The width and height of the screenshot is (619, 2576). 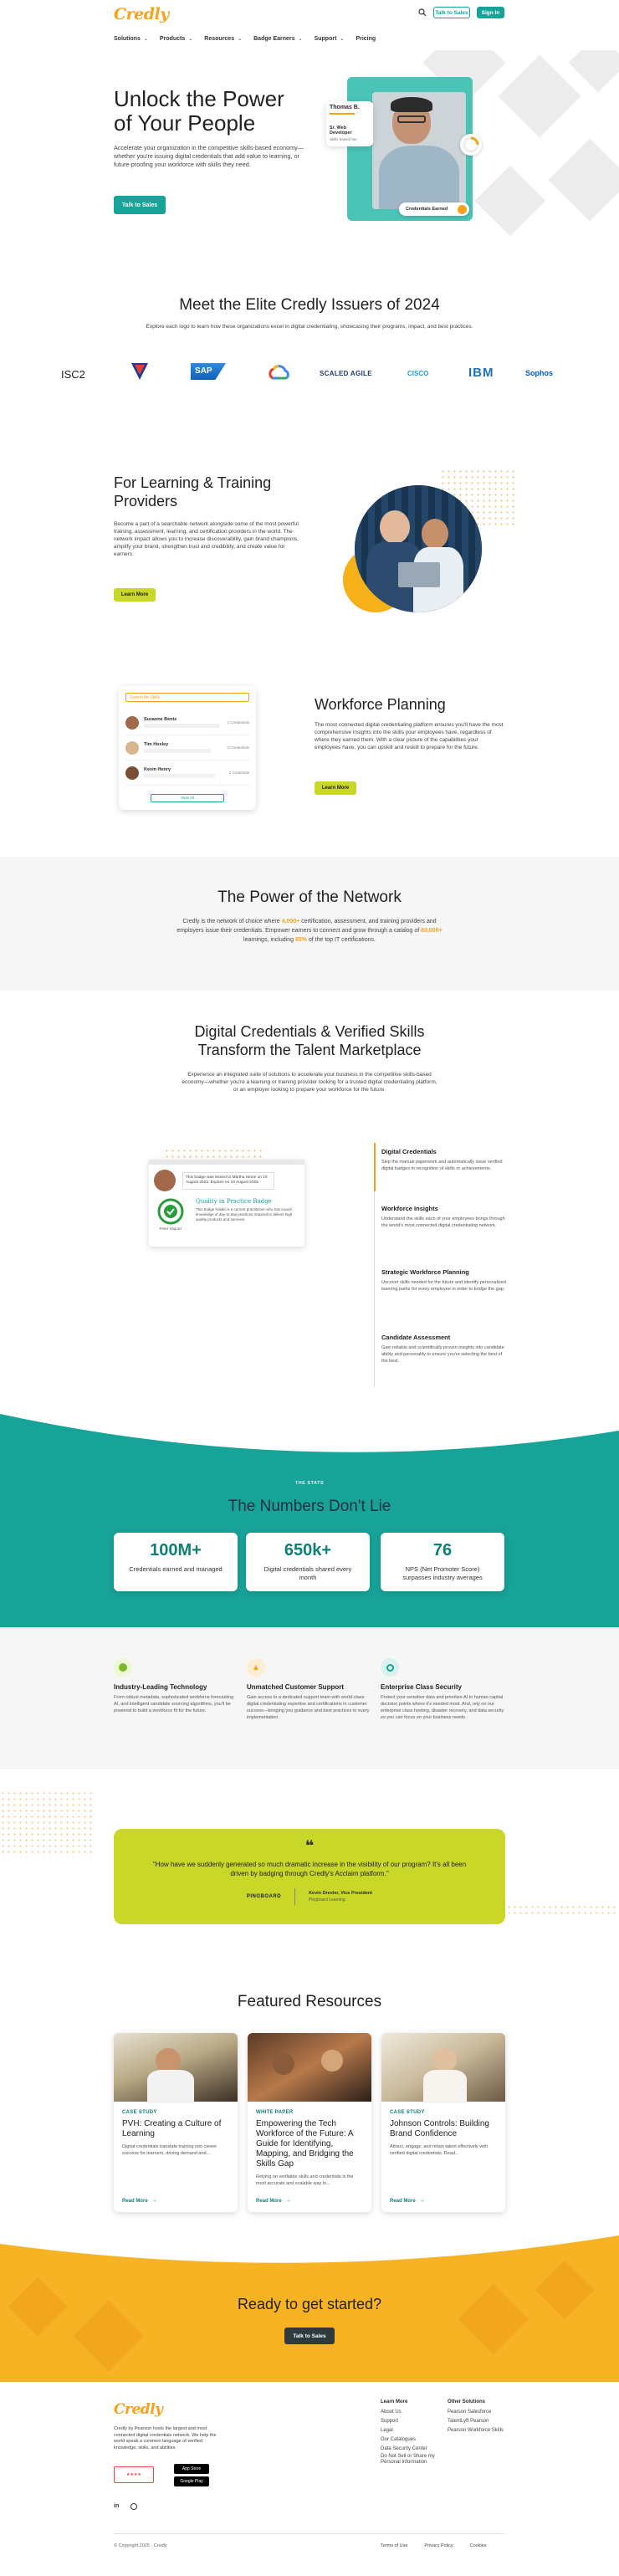 What do you see at coordinates (325, 39) in the screenshot?
I see `nav-label: Support` at bounding box center [325, 39].